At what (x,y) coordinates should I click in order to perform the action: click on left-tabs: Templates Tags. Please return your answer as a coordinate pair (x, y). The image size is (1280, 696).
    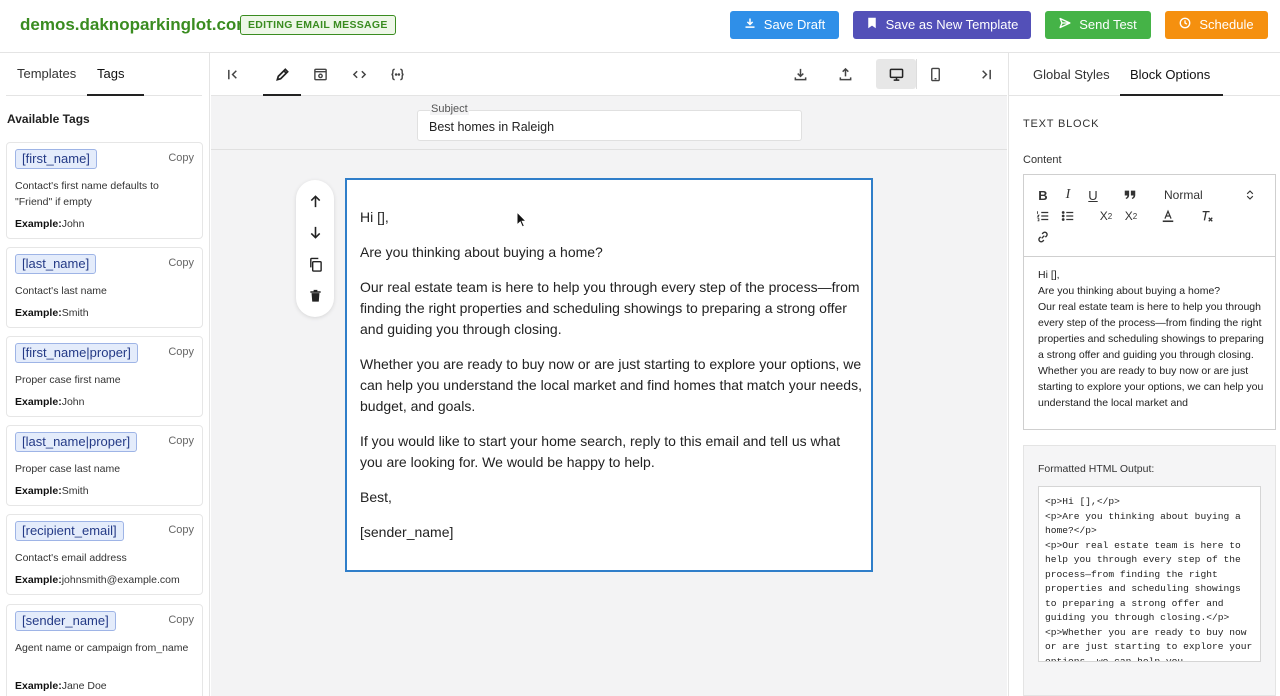
    Looking at the image, I should click on (104, 74).